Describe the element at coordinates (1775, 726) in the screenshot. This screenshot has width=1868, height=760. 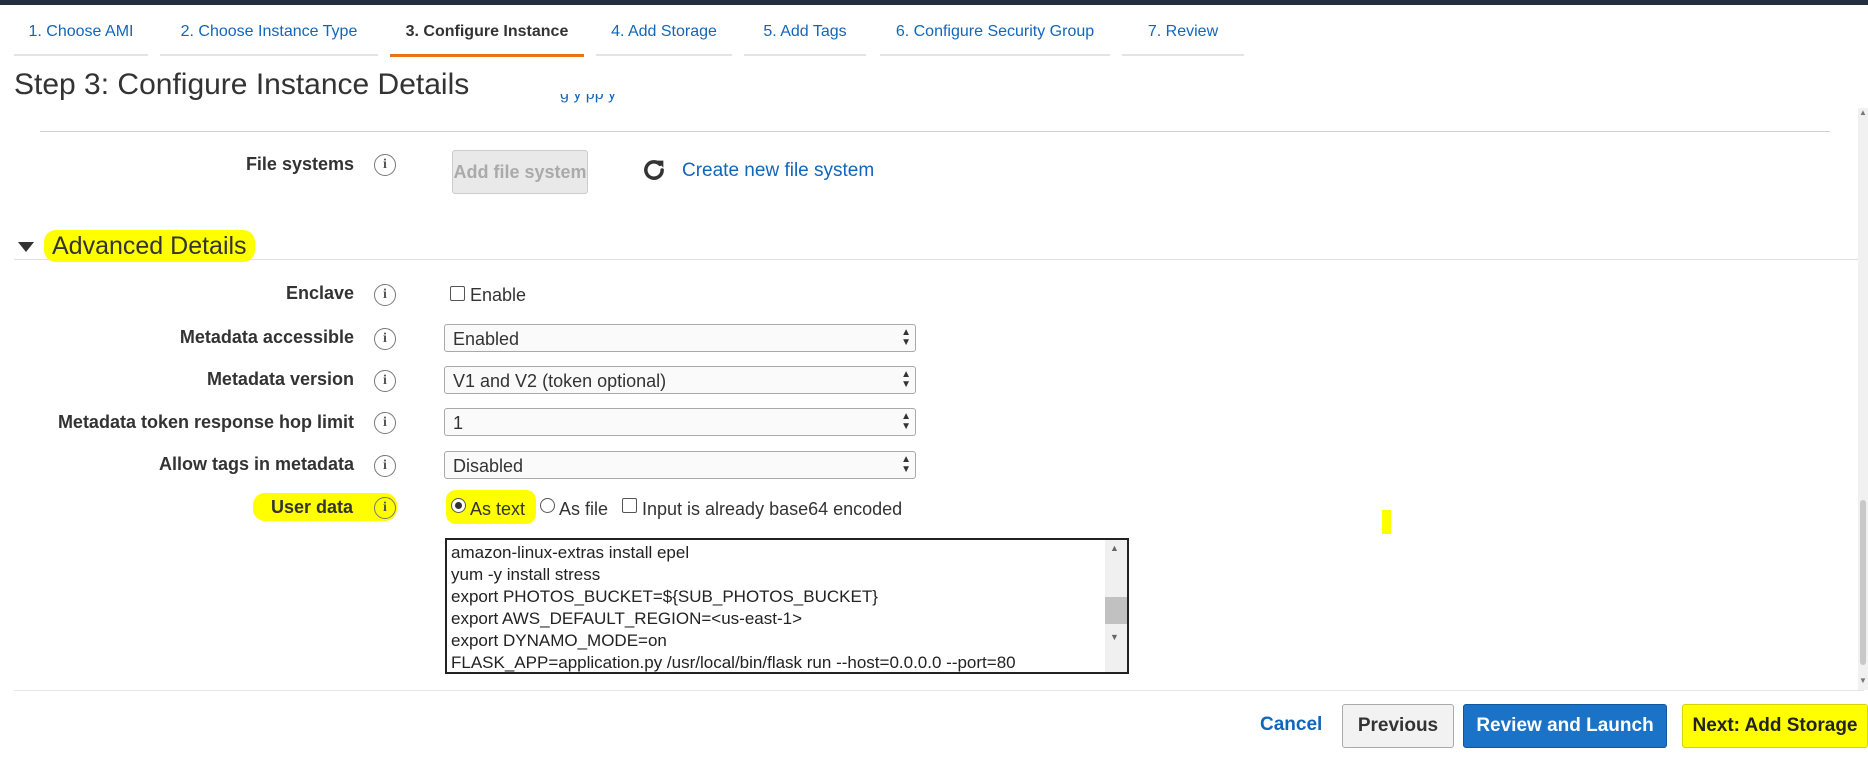
I see `next-add-storage-button: Next: Add Storage` at that location.